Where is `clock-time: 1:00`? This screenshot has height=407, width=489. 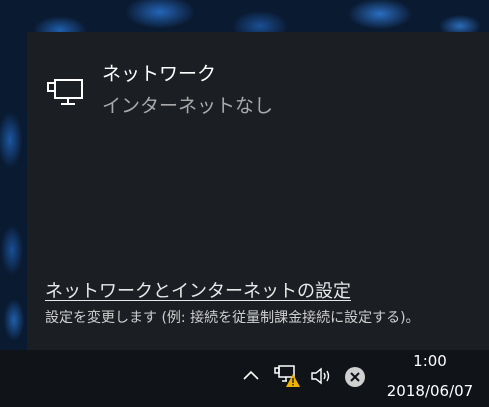
clock-time: 1:00 is located at coordinates (430, 361).